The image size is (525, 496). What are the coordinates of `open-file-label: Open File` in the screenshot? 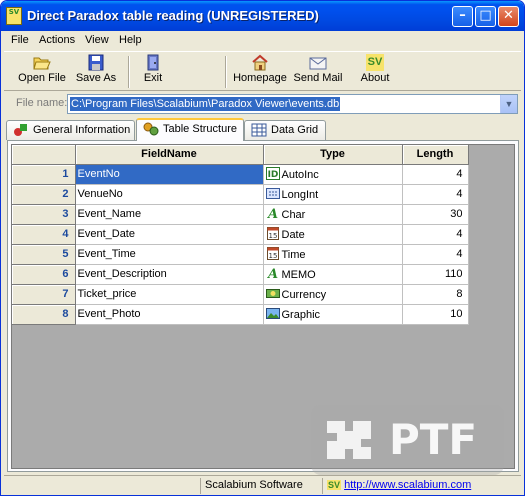 It's located at (42, 78).